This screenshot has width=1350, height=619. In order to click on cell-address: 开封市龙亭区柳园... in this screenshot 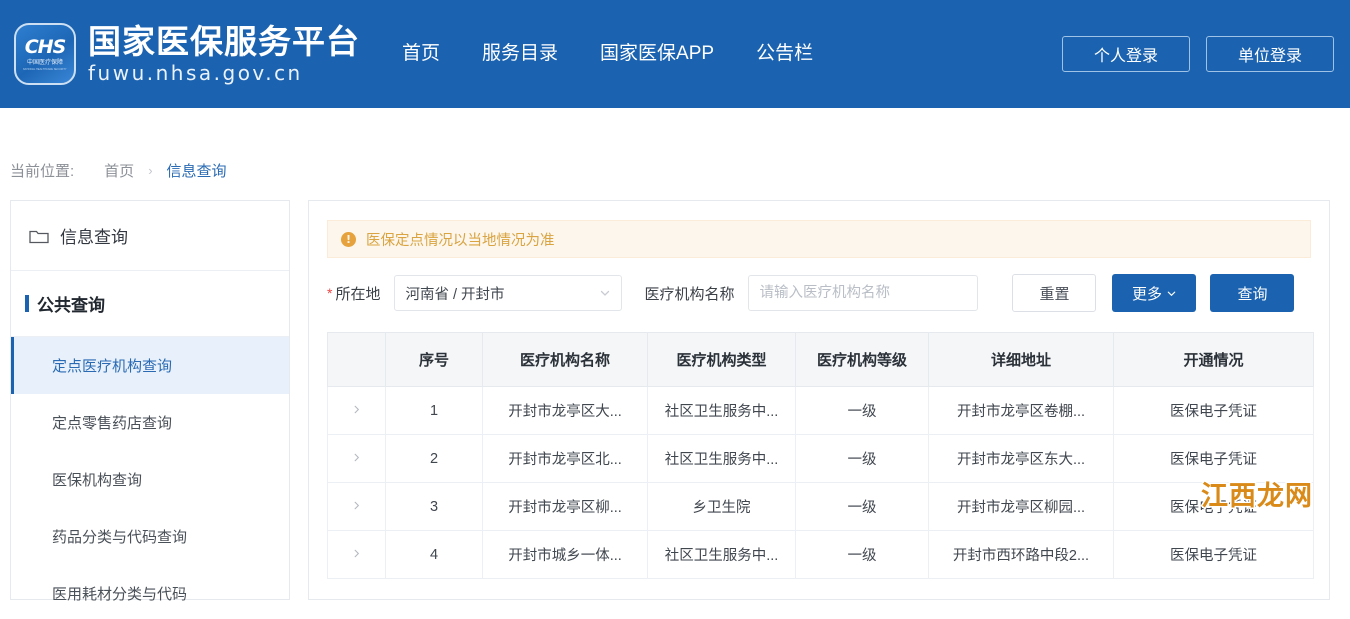, I will do `click(1021, 506)`.